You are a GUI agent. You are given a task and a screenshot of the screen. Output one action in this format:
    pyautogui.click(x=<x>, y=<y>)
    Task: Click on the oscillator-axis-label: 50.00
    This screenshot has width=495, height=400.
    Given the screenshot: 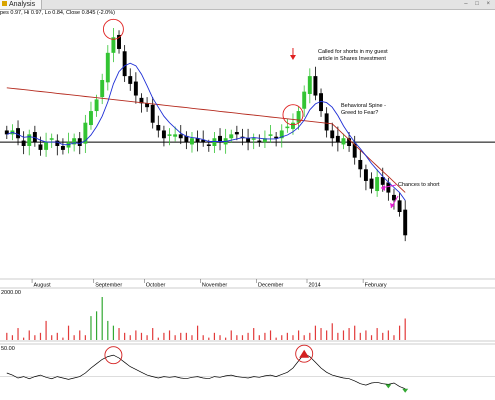 What is the action you would take?
    pyautogui.click(x=8, y=349)
    